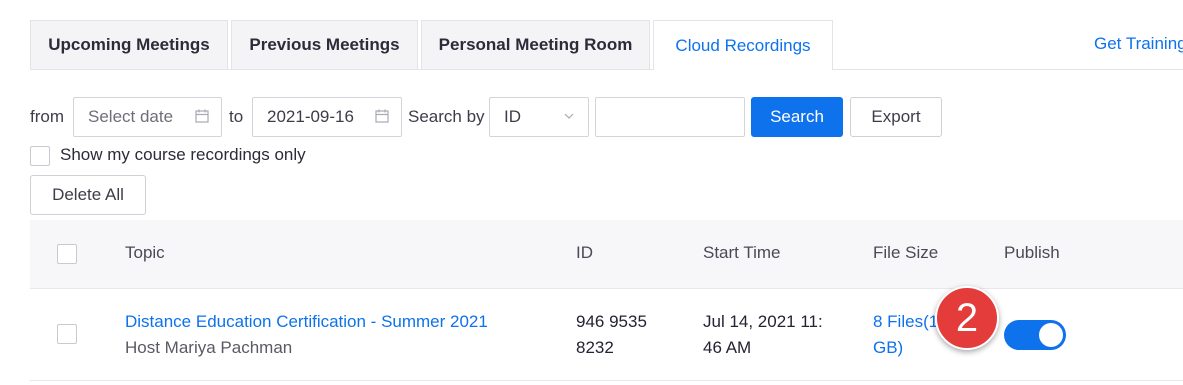 Image resolution: width=1183 pixels, height=385 pixels. Describe the element at coordinates (569, 116) in the screenshot. I see `chevron-down-icon` at that location.